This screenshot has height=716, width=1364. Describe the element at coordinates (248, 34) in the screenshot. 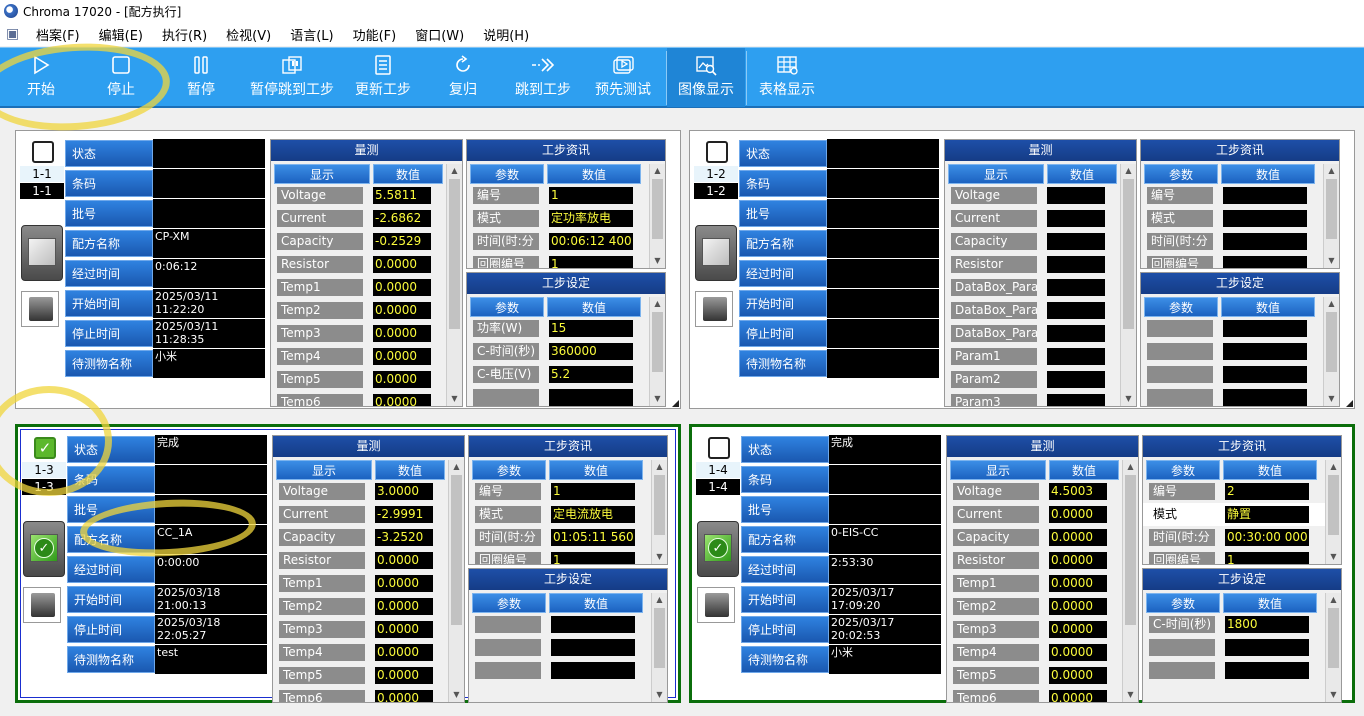

I see `menu-view: 检视(V)` at that location.